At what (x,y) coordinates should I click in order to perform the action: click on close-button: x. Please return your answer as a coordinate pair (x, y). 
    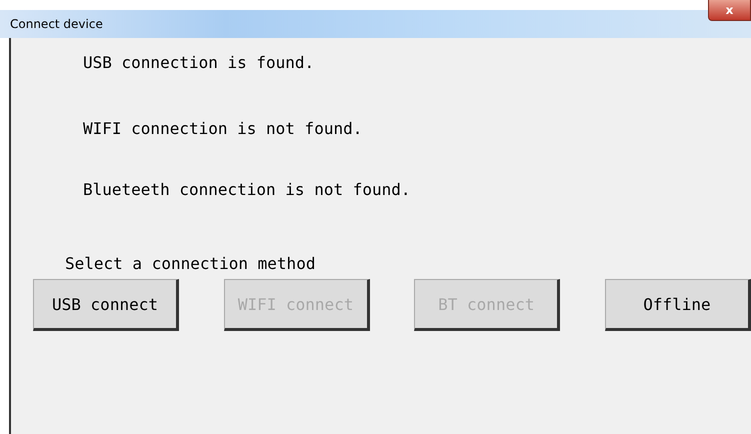
    Looking at the image, I should click on (729, 10).